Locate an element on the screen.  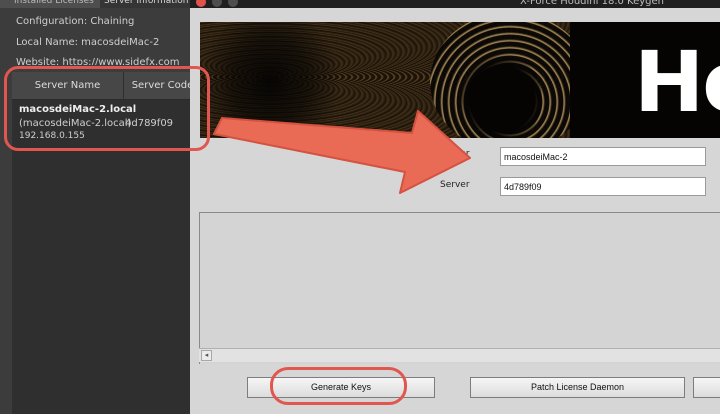
server-name-label: Server is located at coordinates (455, 154).